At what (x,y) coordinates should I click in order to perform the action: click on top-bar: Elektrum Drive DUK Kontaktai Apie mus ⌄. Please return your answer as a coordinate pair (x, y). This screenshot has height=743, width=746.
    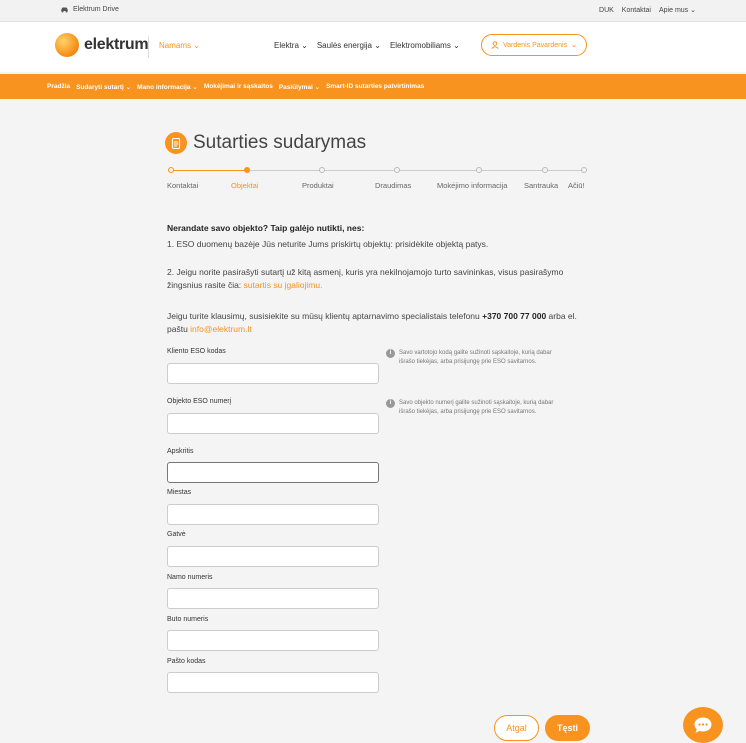
    Looking at the image, I should click on (373, 11).